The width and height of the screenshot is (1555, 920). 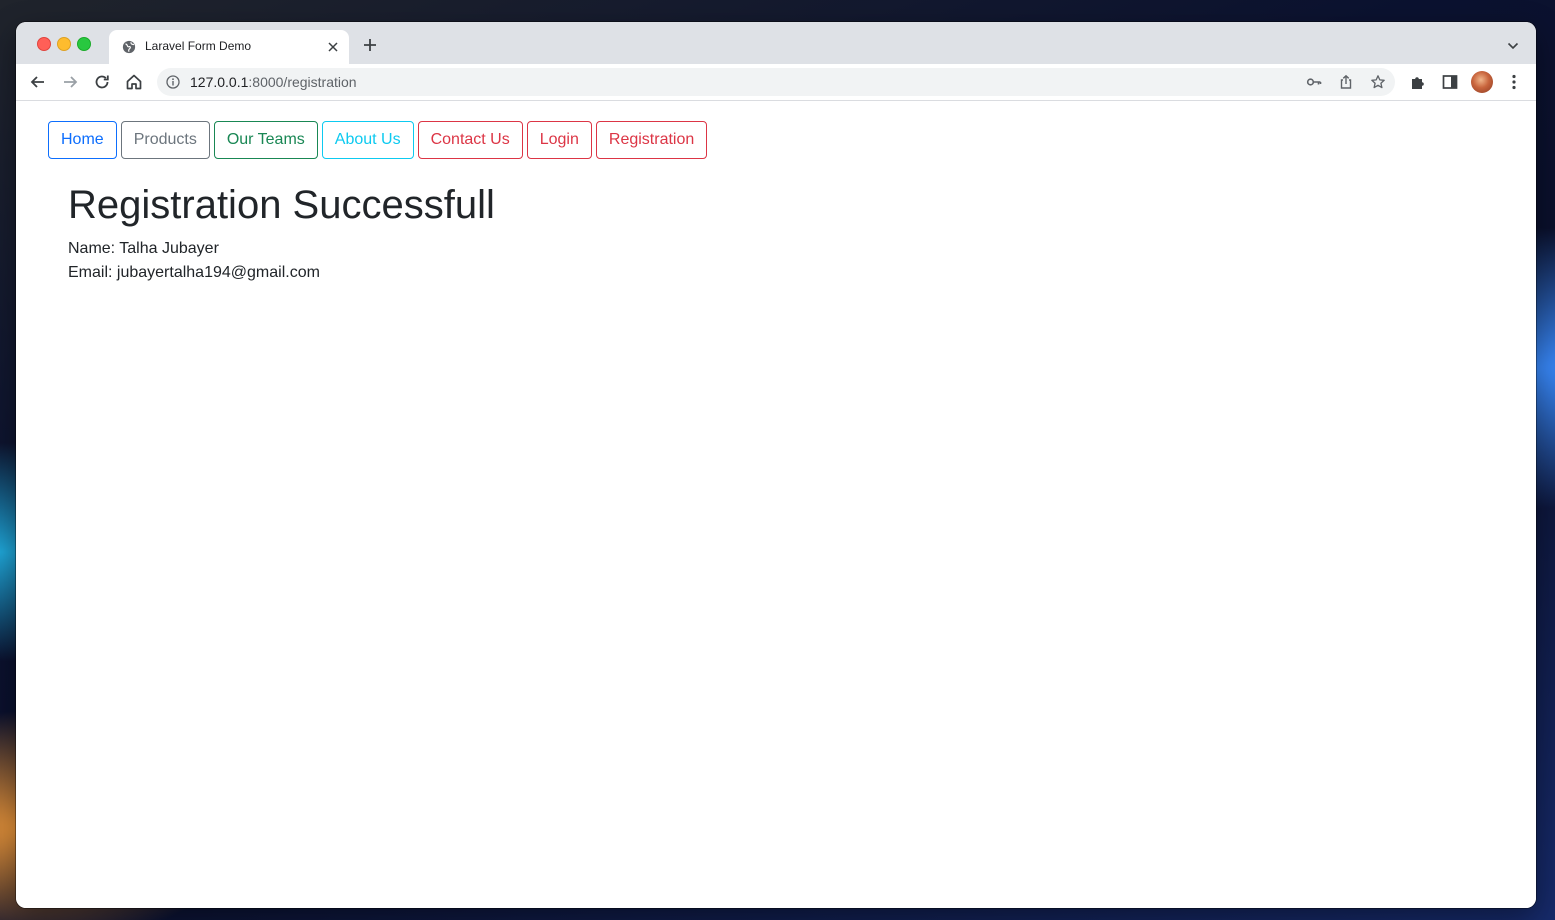 I want to click on page-title: Registration Successfull, so click(x=281, y=205).